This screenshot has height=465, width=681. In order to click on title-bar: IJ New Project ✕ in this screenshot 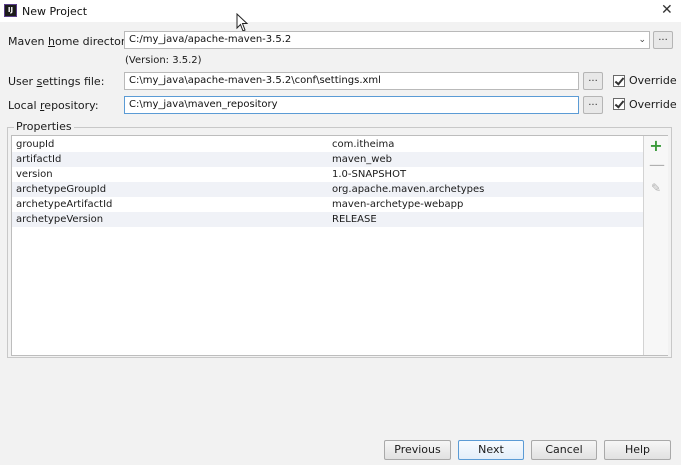, I will do `click(340, 11)`.